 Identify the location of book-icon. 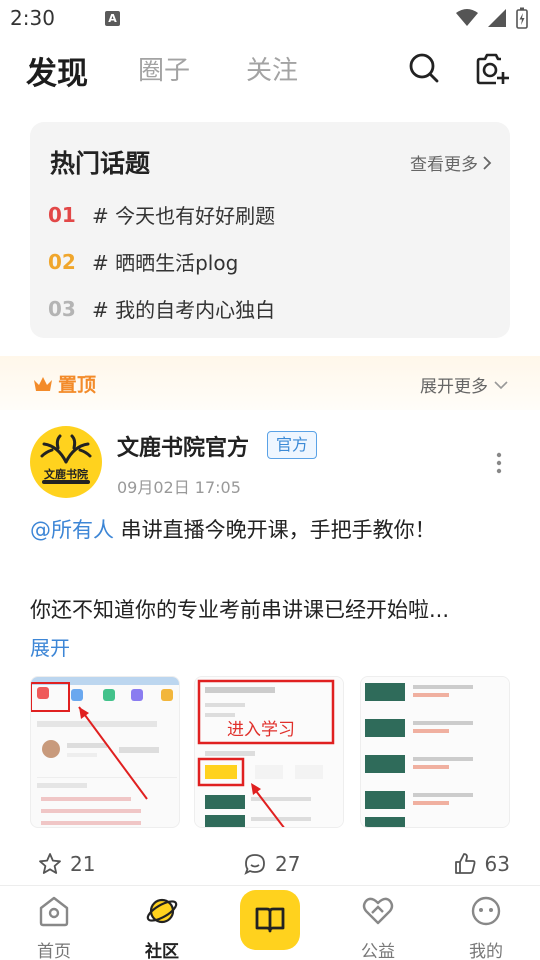
(270, 920).